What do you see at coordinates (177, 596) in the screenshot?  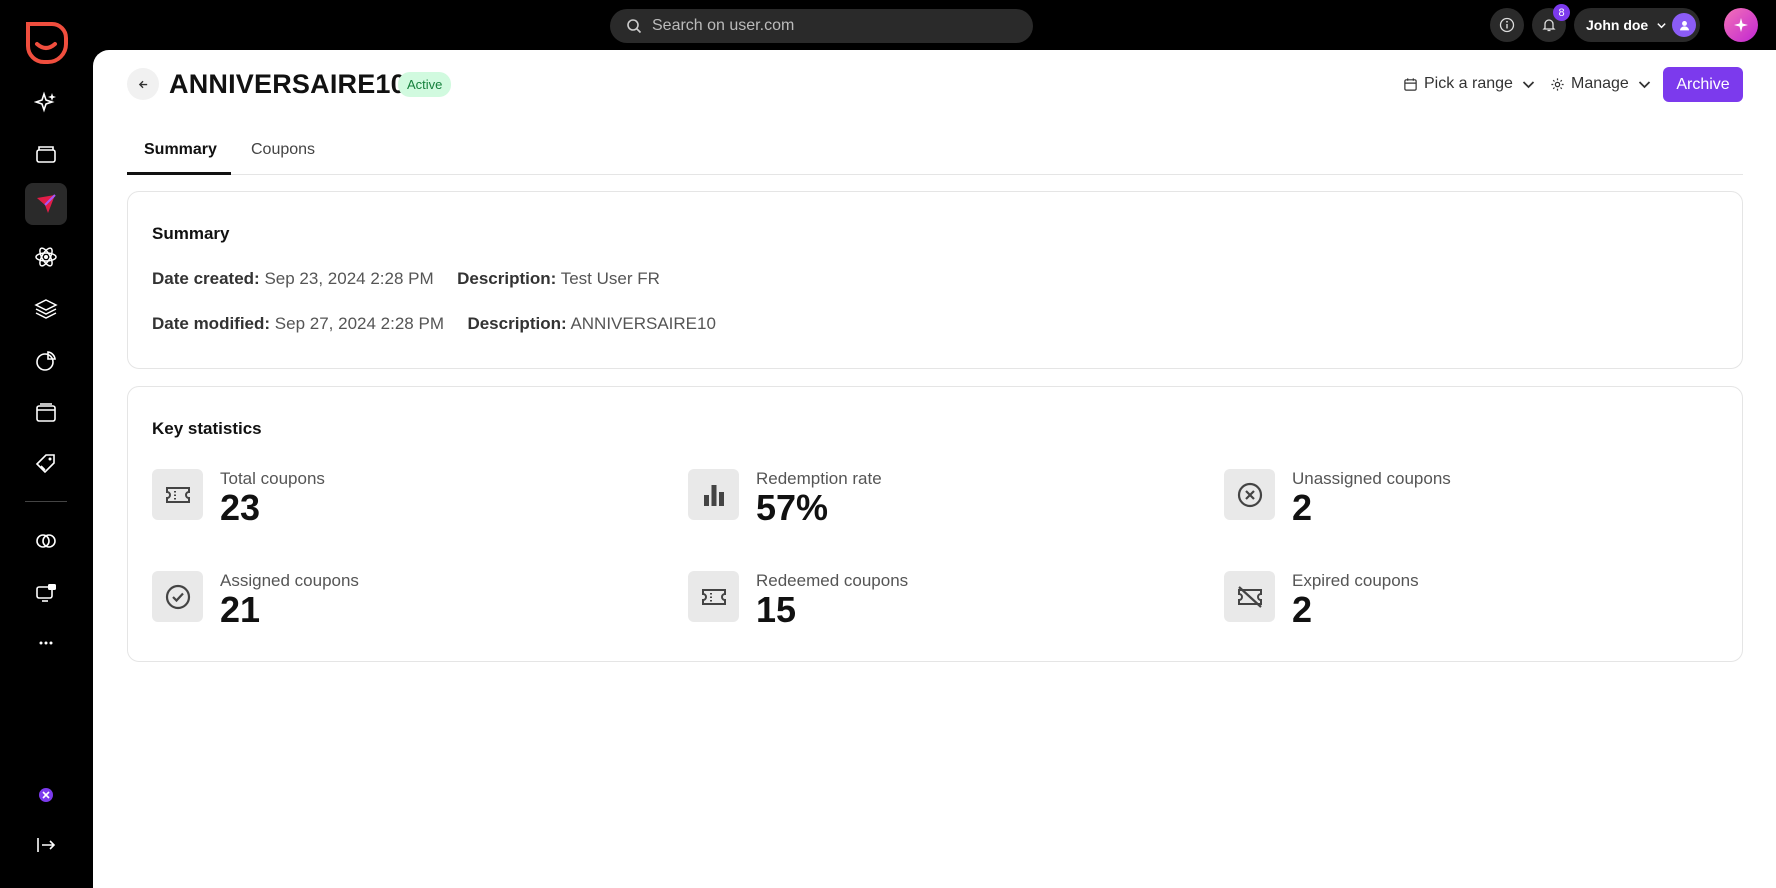 I see `check-circle-icon` at bounding box center [177, 596].